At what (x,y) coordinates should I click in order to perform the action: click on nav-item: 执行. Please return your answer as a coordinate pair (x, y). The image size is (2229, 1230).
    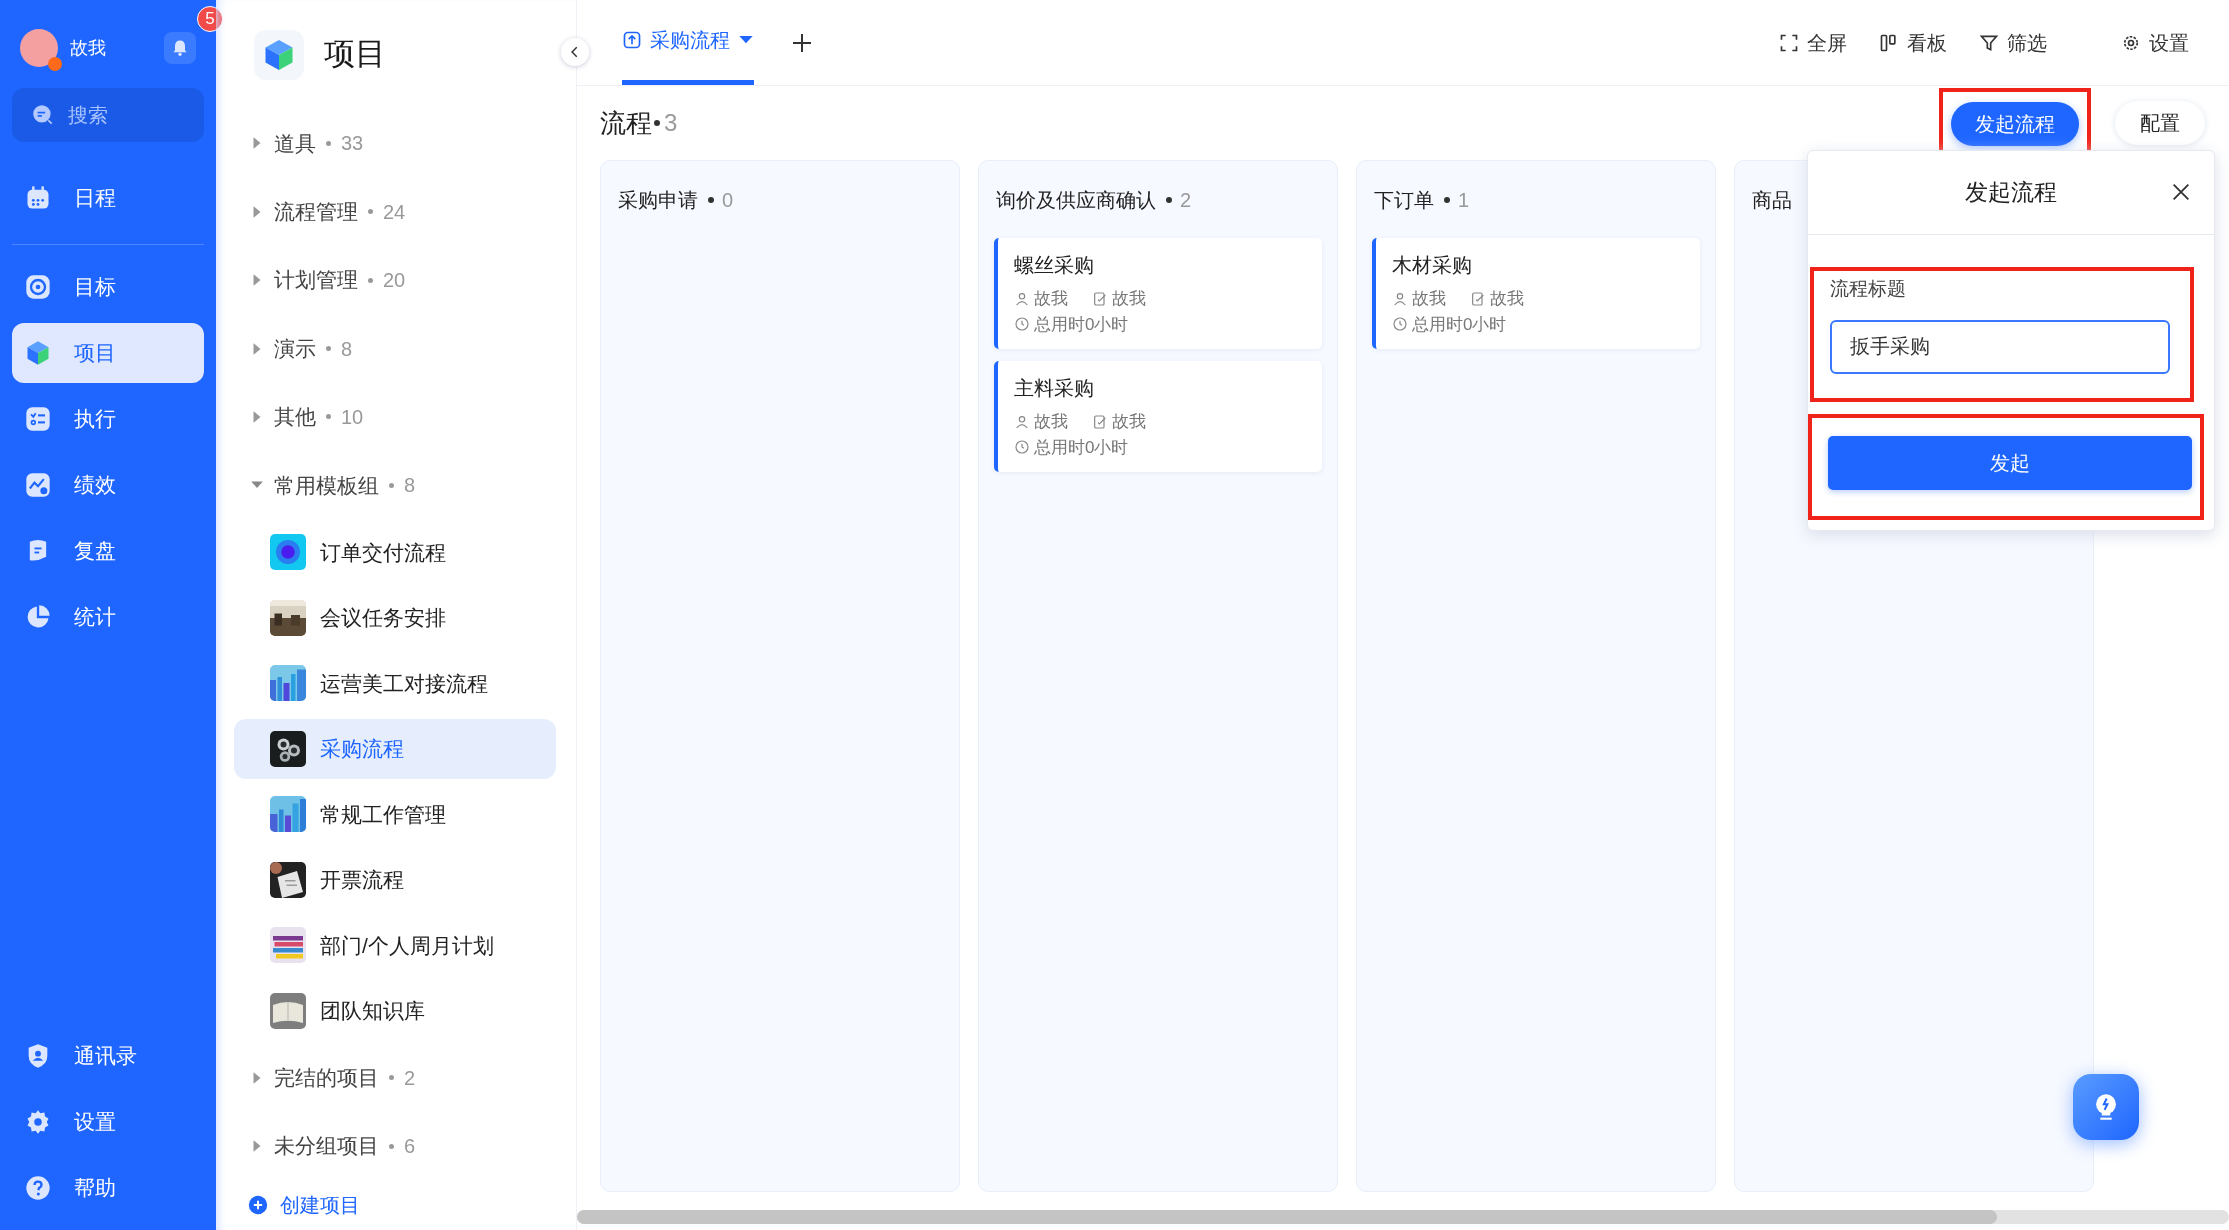
    Looking at the image, I should click on (108, 419).